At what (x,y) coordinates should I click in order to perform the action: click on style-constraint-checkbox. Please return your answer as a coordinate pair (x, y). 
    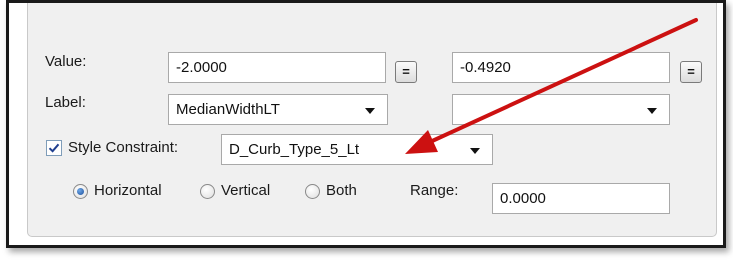
    Looking at the image, I should click on (54, 148).